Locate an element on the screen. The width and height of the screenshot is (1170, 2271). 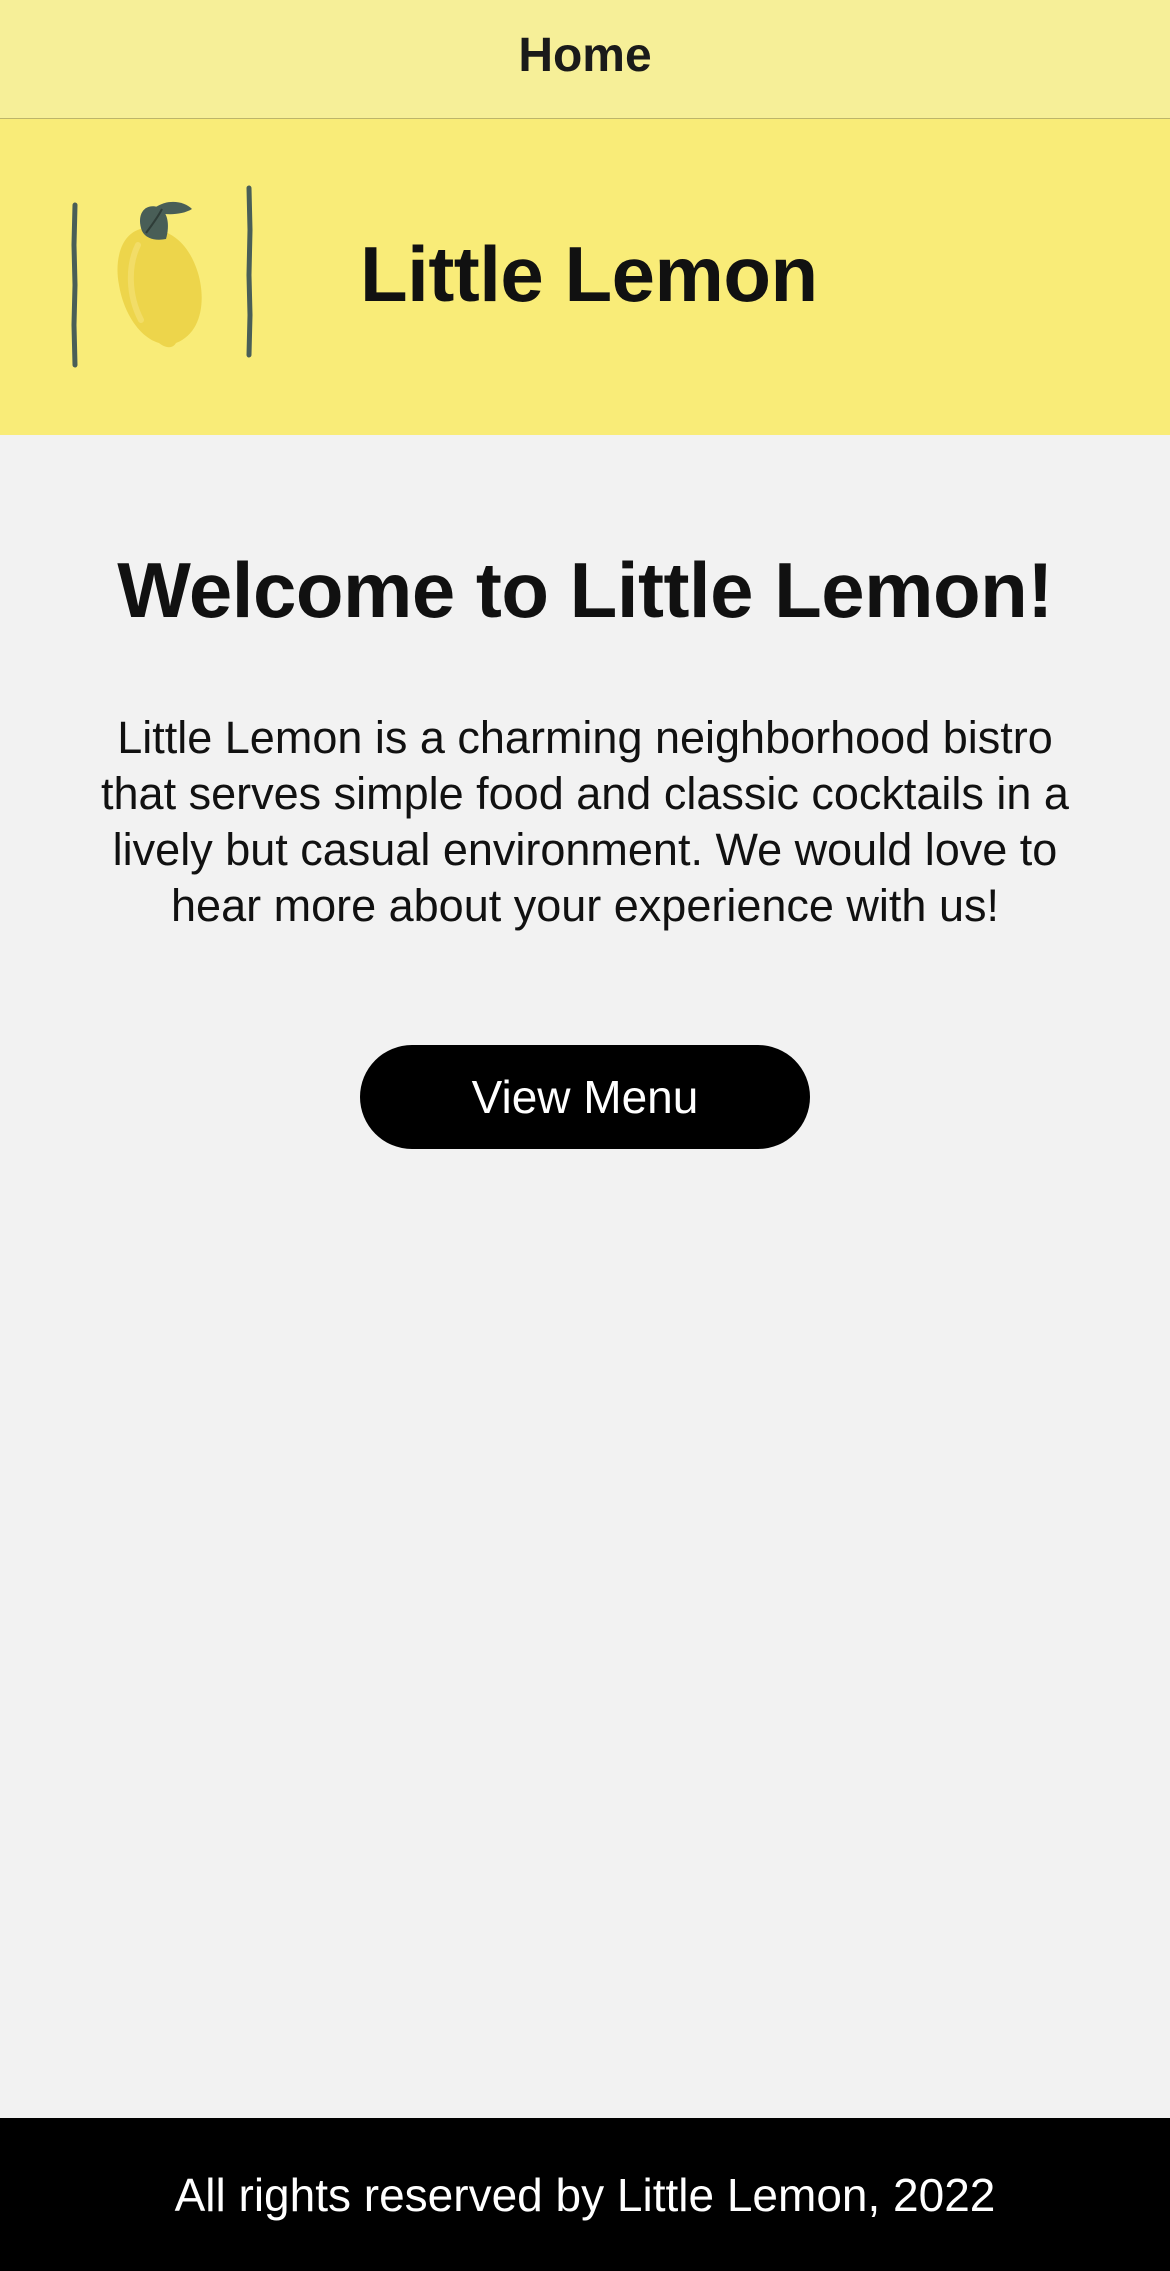
header-banner: Little Lemon is located at coordinates (585, 277).